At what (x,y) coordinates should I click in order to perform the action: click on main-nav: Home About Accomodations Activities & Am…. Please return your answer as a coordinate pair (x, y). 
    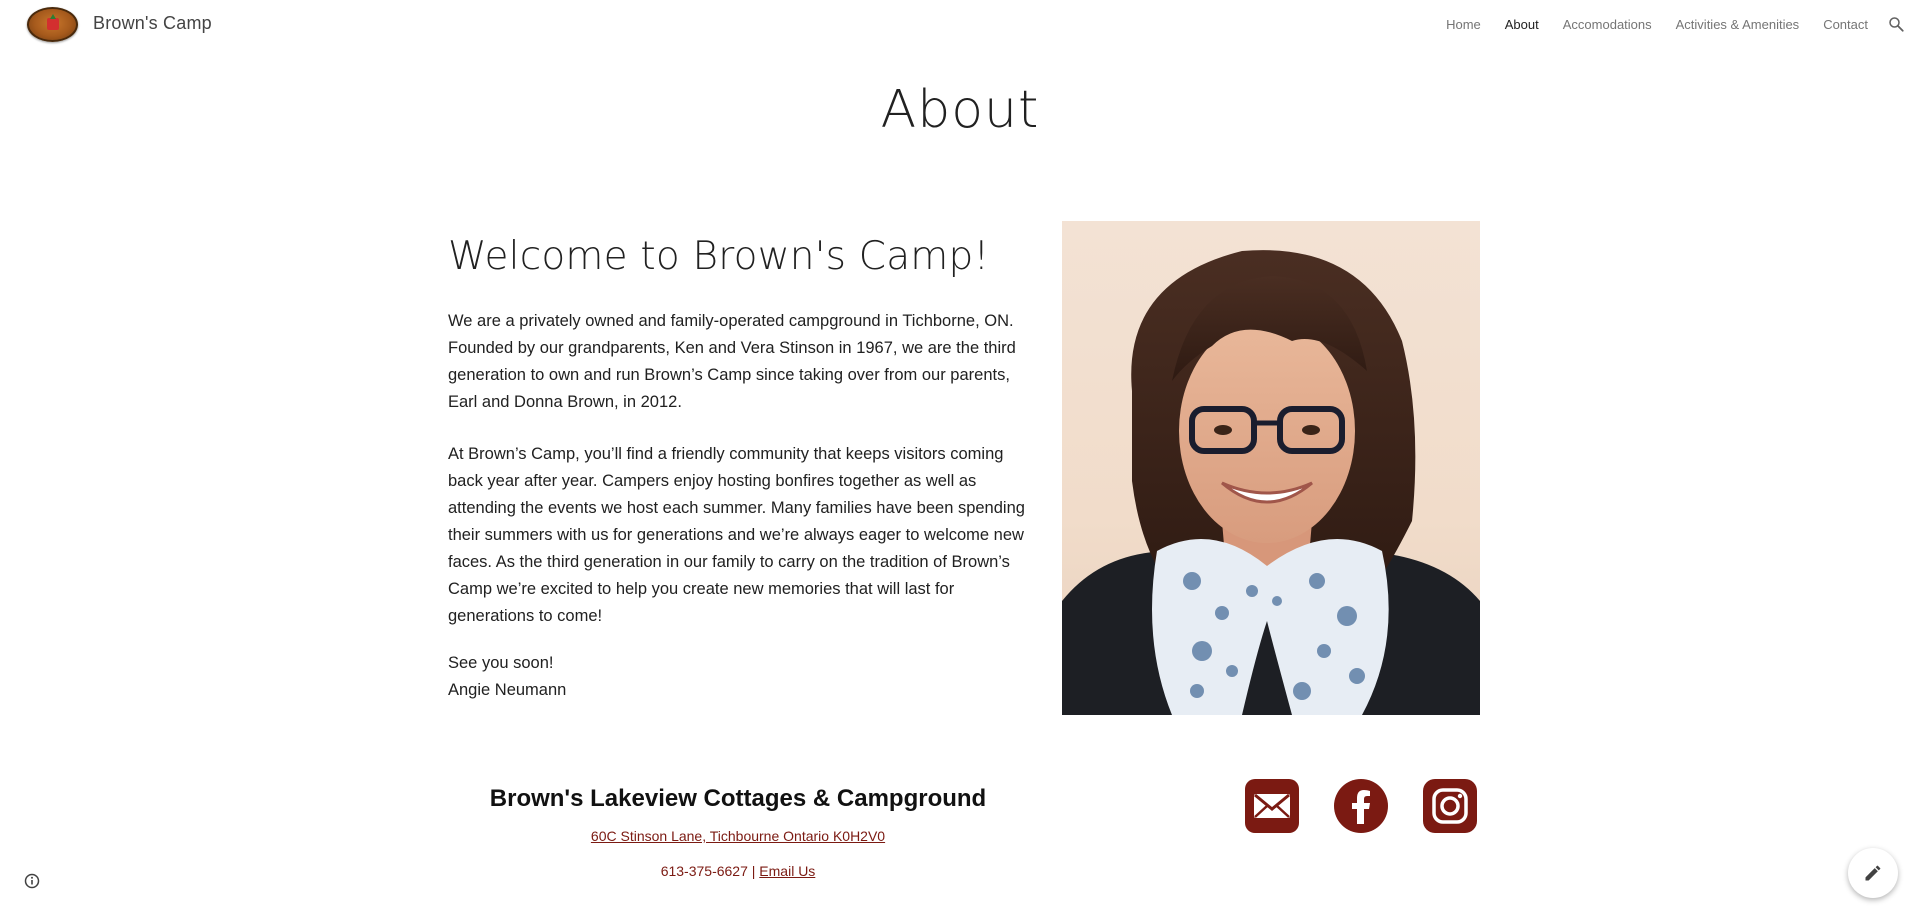
    Looking at the image, I should click on (1657, 24).